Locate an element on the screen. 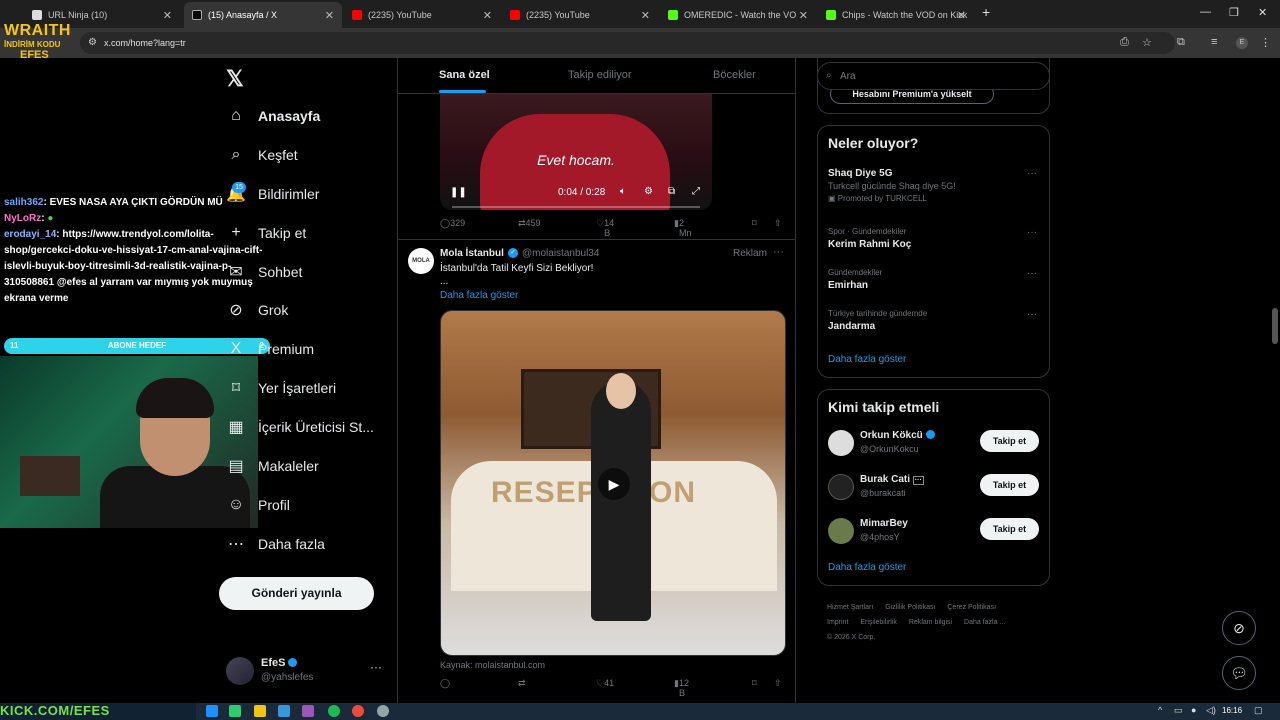  views-button: ▮ 12 B is located at coordinates (681, 688).